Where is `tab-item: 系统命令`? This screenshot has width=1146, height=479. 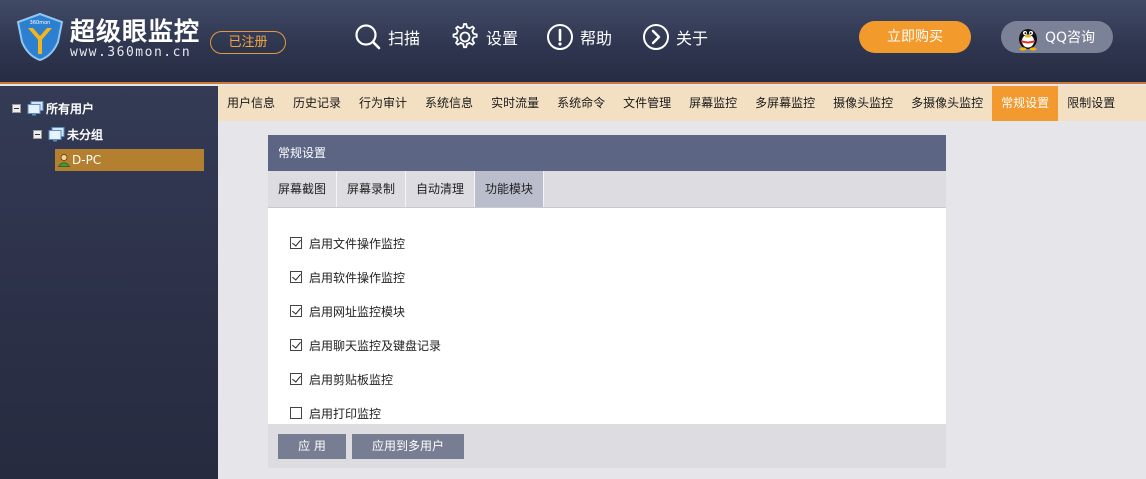 tab-item: 系统命令 is located at coordinates (581, 103).